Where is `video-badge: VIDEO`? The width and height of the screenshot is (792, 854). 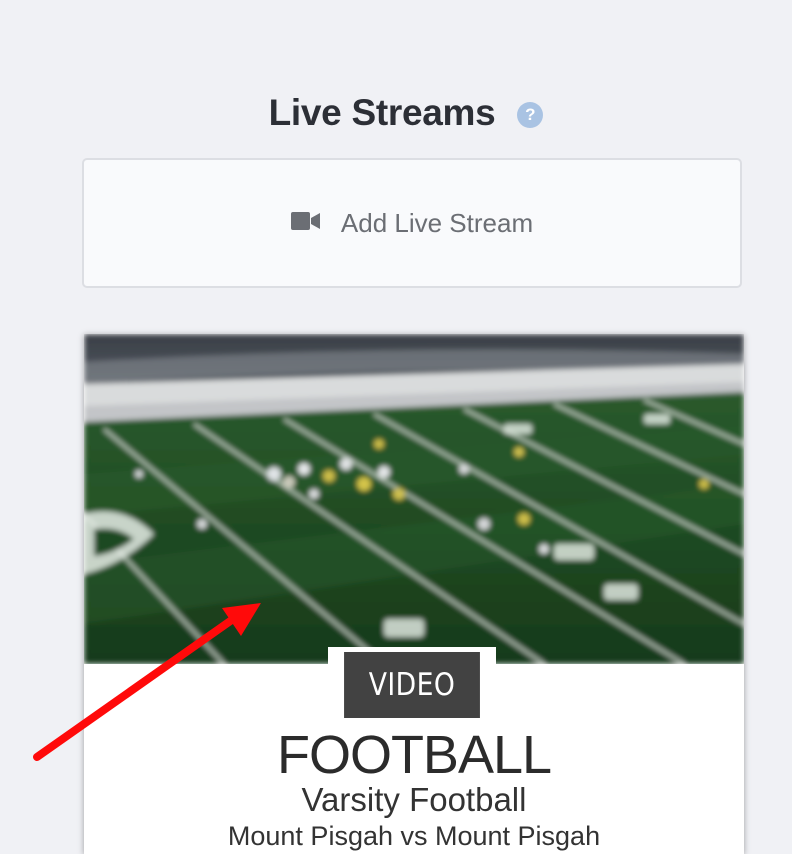 video-badge: VIDEO is located at coordinates (412, 685).